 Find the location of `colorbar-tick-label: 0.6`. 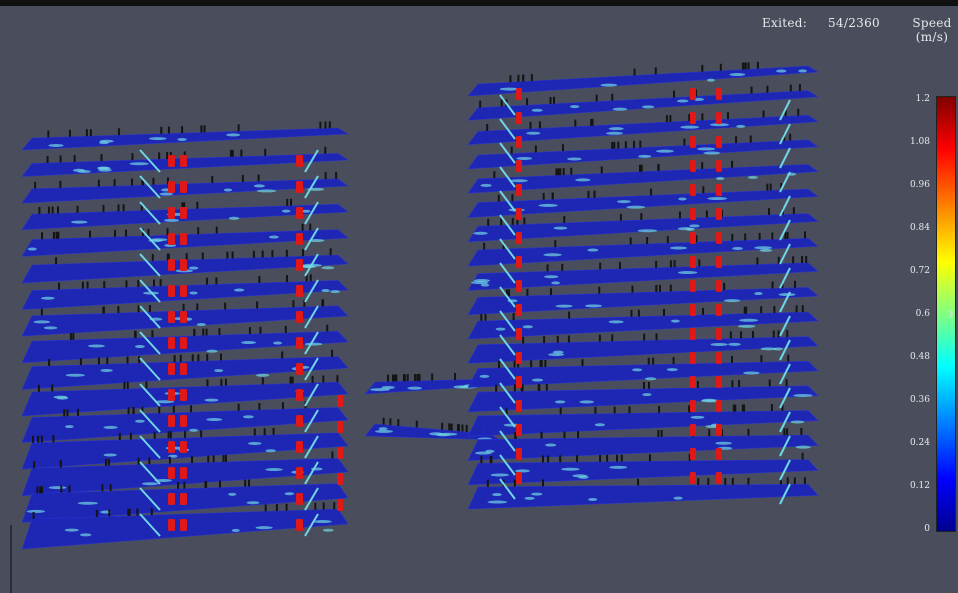

colorbar-tick-label: 0.6 is located at coordinates (922, 314).